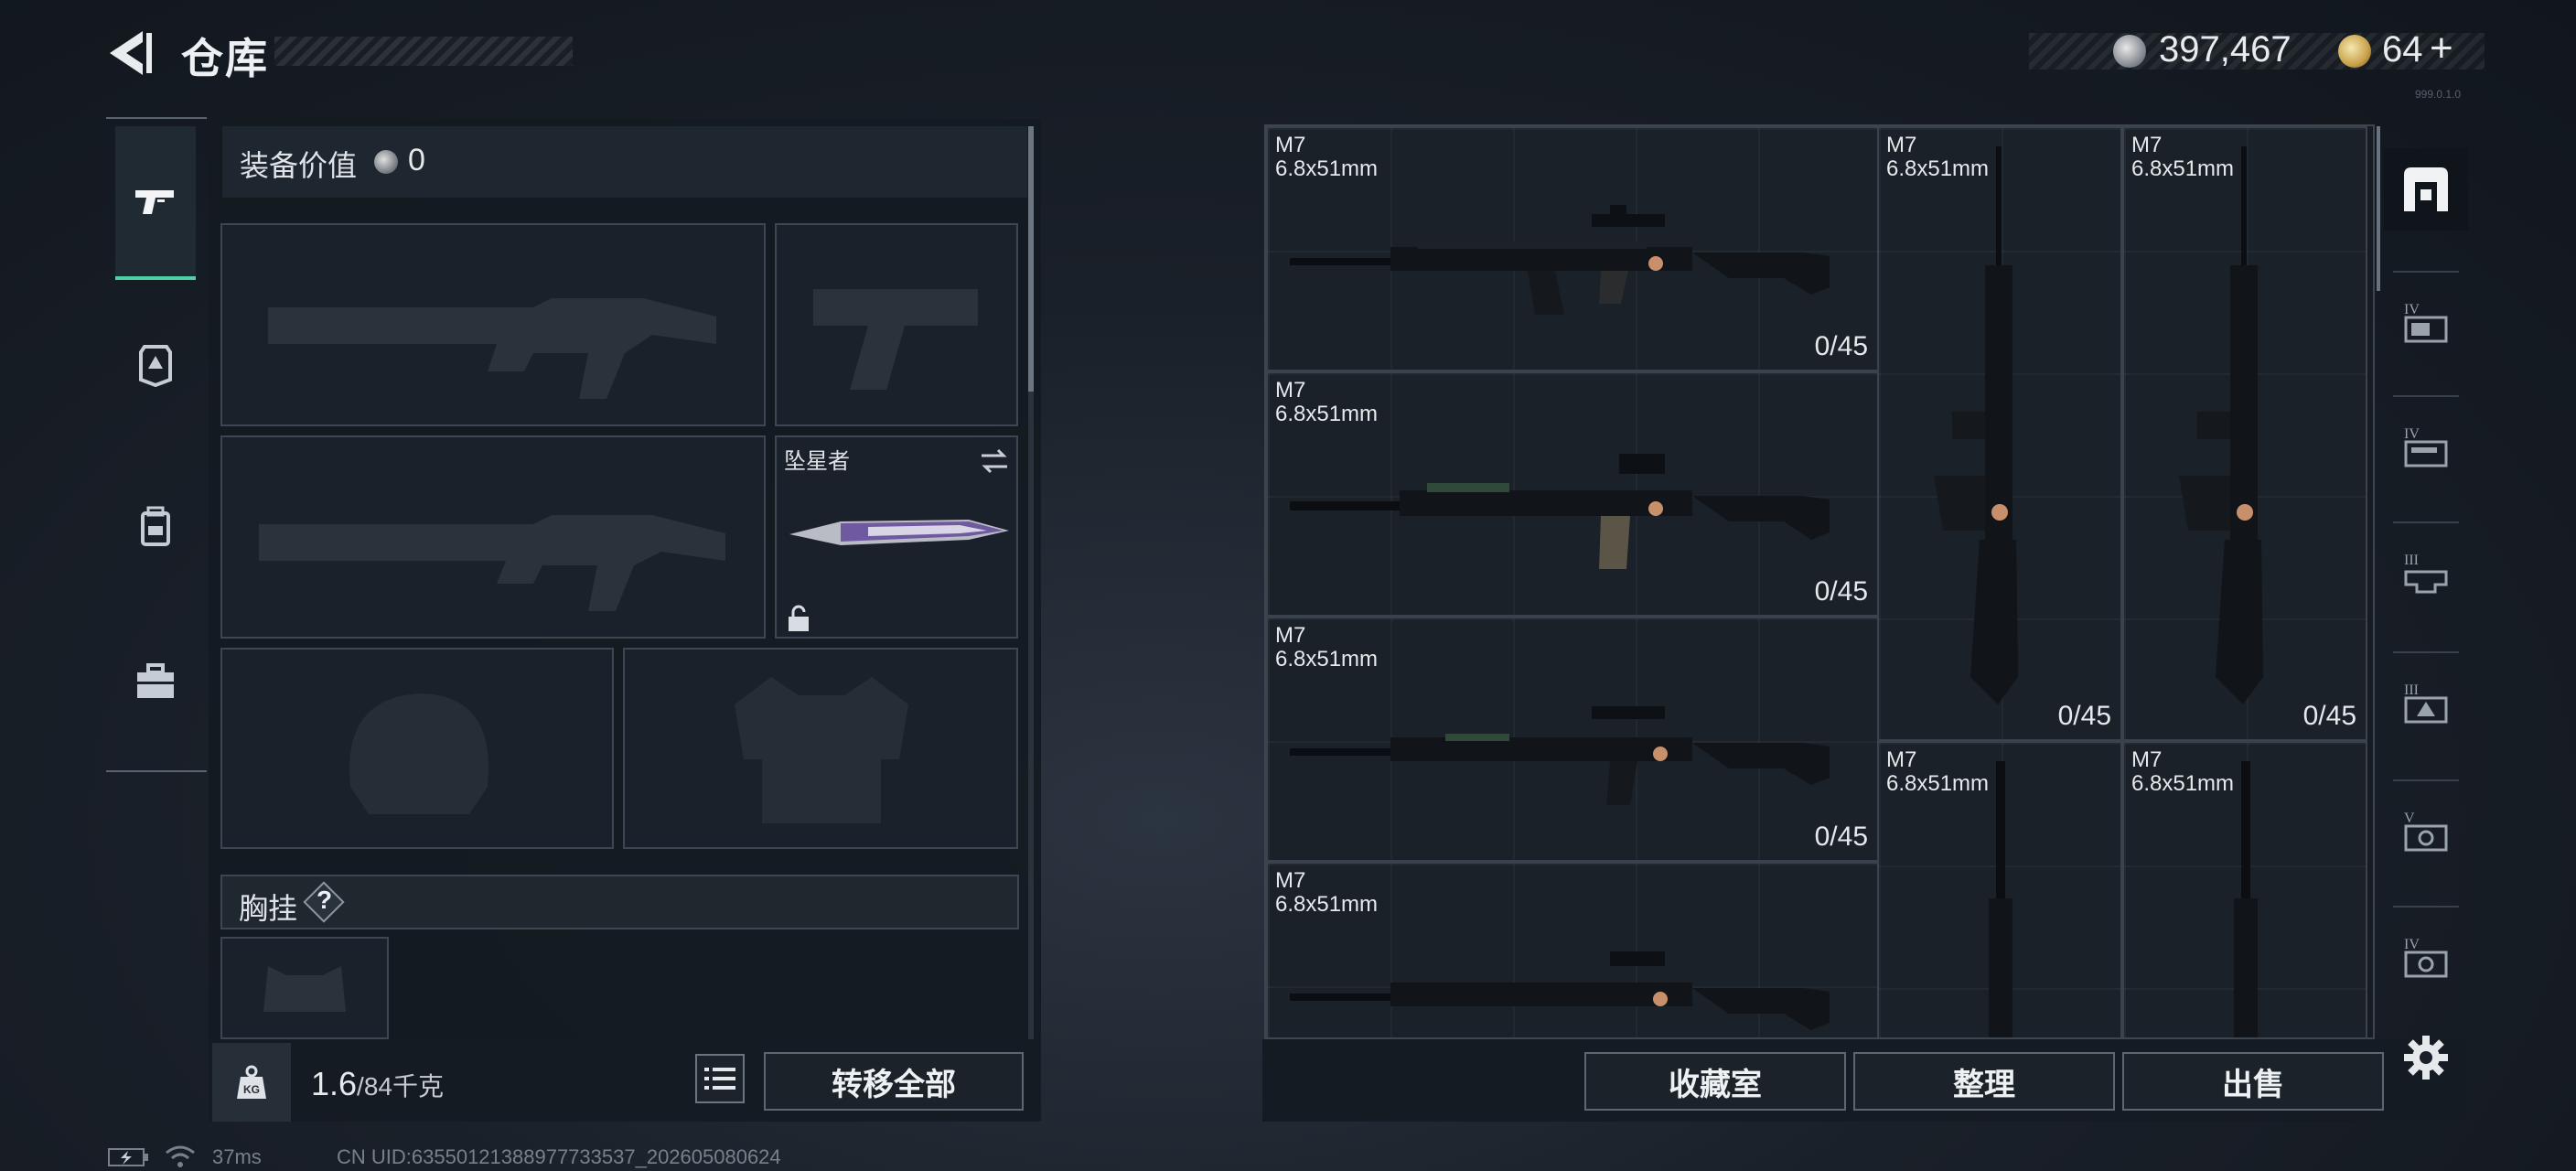  I want to click on toolbox-icon, so click(155, 680).